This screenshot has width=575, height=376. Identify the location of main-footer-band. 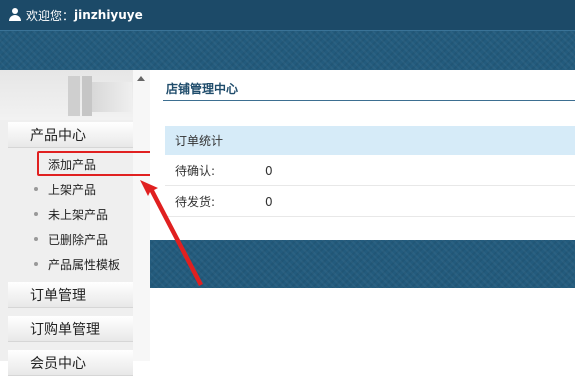
(362, 264).